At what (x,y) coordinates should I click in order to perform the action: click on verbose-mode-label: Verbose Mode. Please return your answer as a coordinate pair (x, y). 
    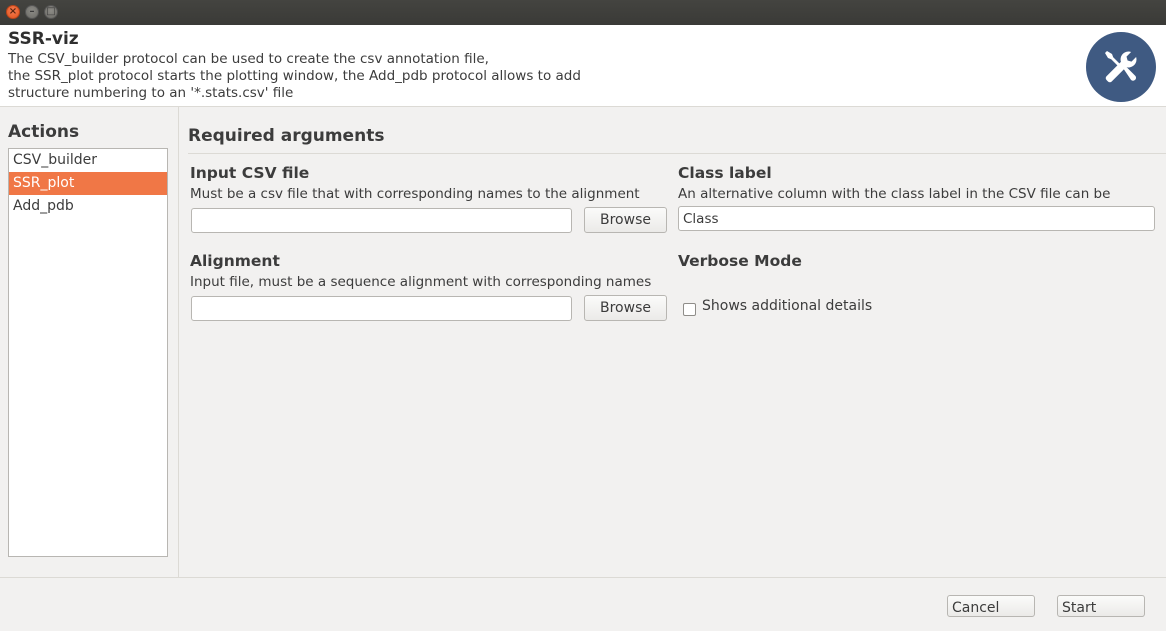
    Looking at the image, I should click on (740, 261).